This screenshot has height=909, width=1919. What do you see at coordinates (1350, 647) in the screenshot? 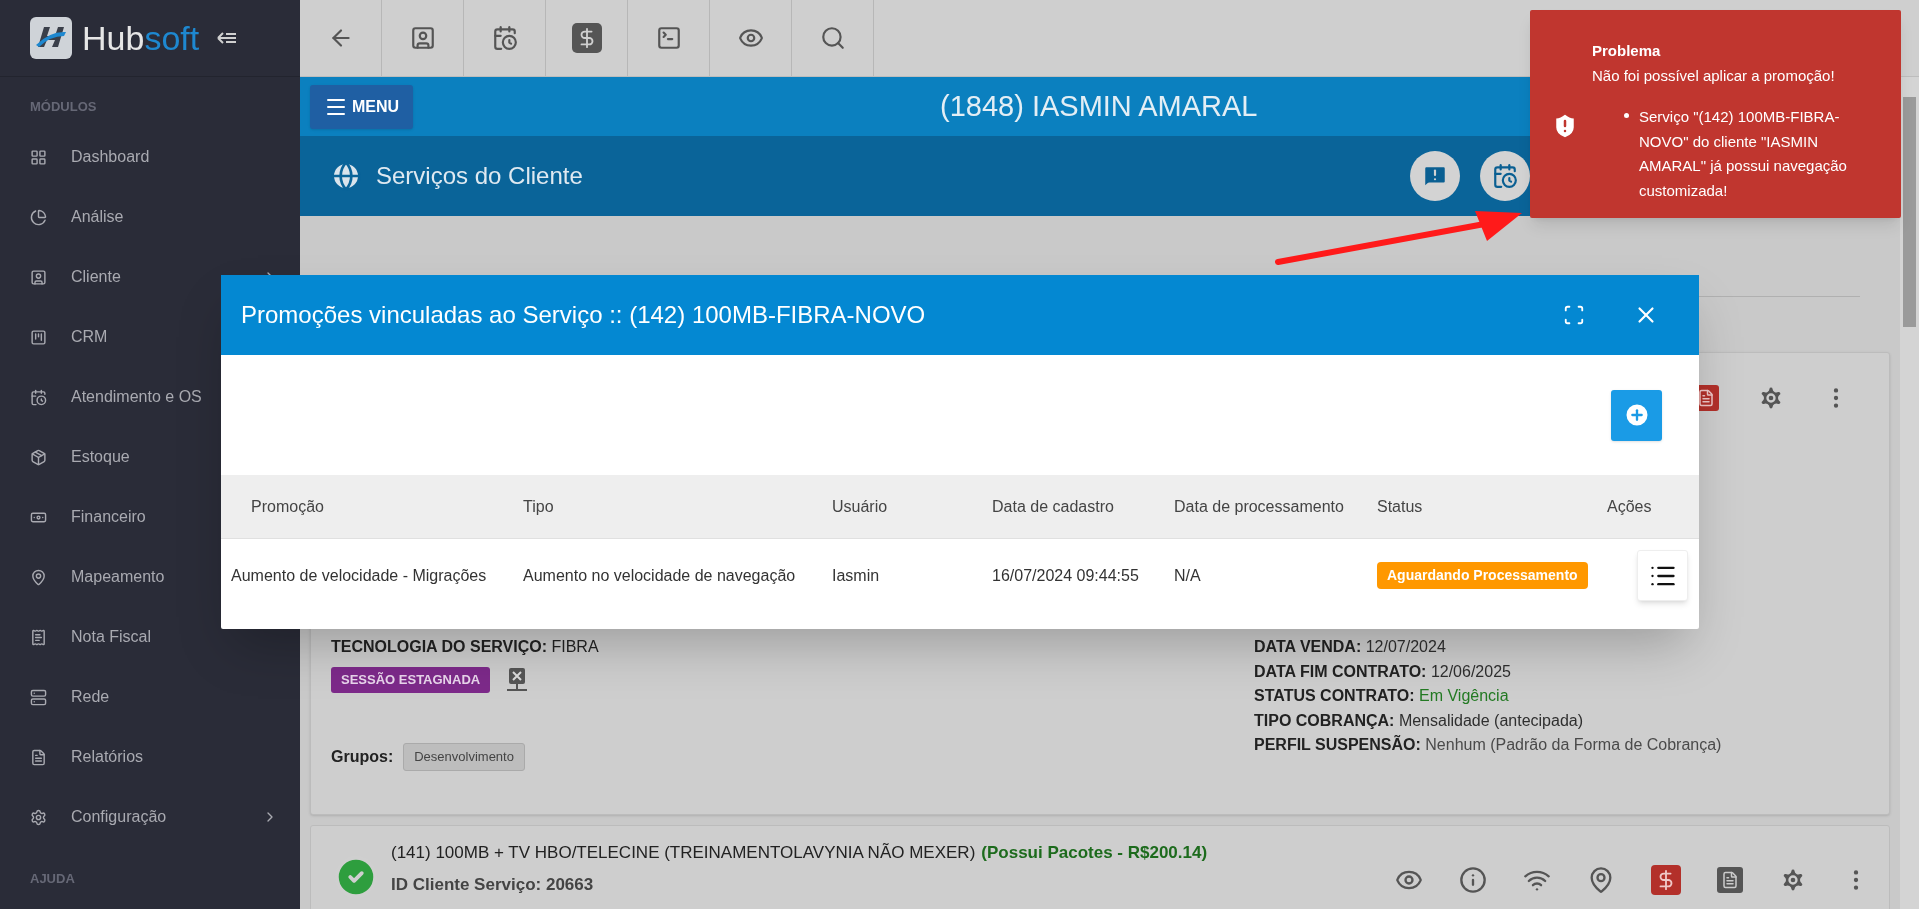
I see `detail-text: DATA VENDA: 12/07/2024` at bounding box center [1350, 647].